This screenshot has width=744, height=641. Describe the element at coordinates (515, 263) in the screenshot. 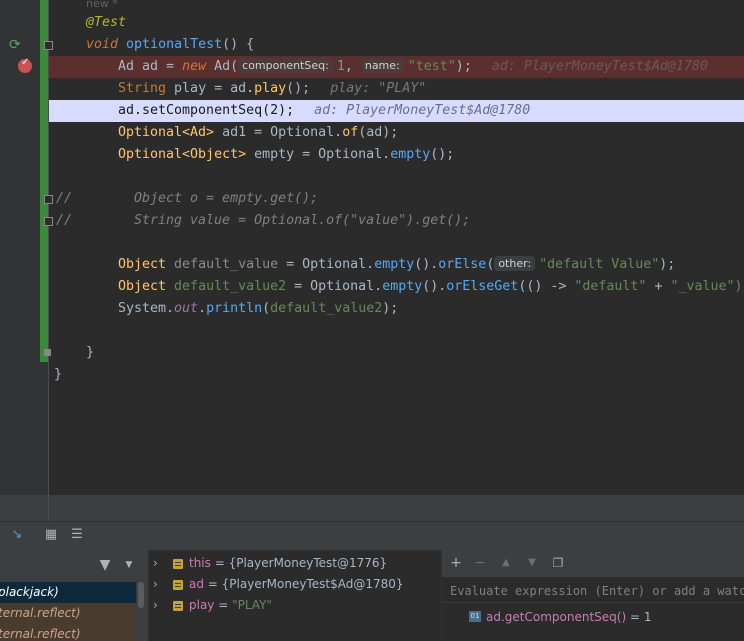

I see `parameter-hint: other:` at that location.